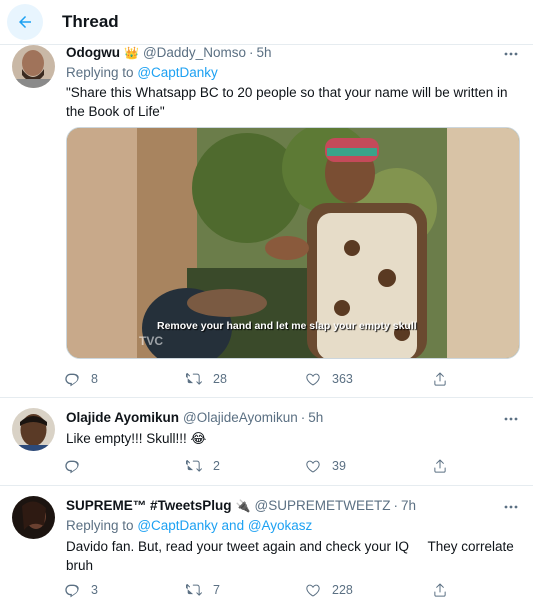  I want to click on name-badge: 🔌, so click(243, 505).